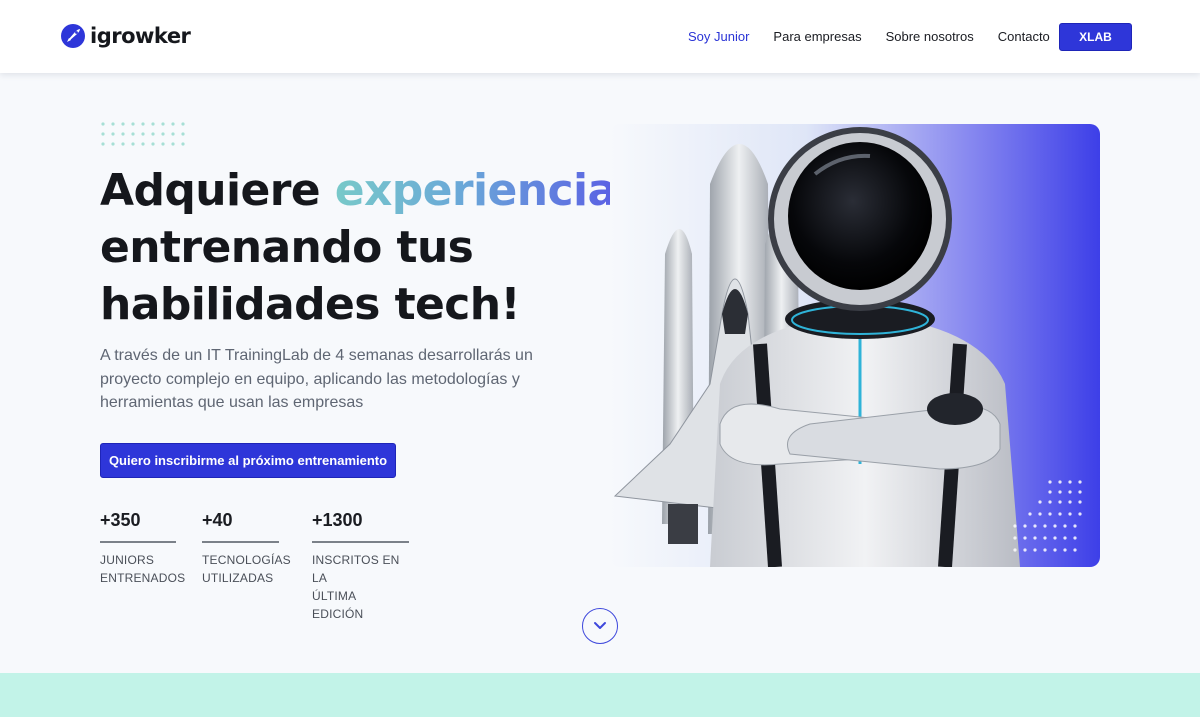 This screenshot has height=717, width=1200. What do you see at coordinates (475, 190) in the screenshot?
I see `hero-title-highlight: experiencia` at bounding box center [475, 190].